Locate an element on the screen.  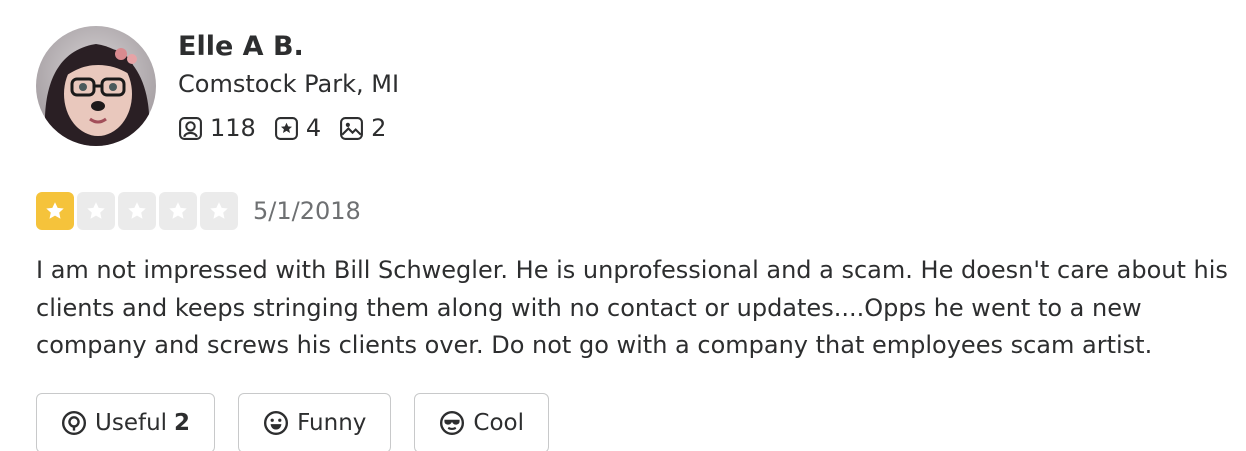
avatar is located at coordinates (96, 86).